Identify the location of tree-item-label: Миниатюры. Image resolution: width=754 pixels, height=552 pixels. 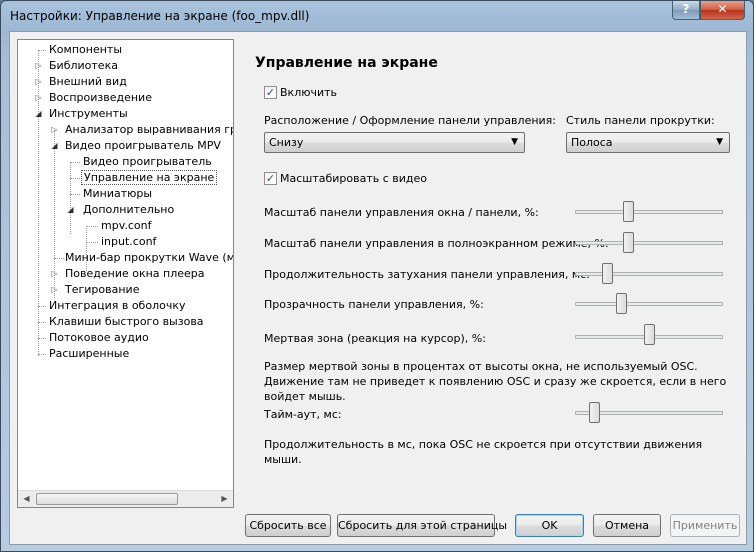
(118, 193).